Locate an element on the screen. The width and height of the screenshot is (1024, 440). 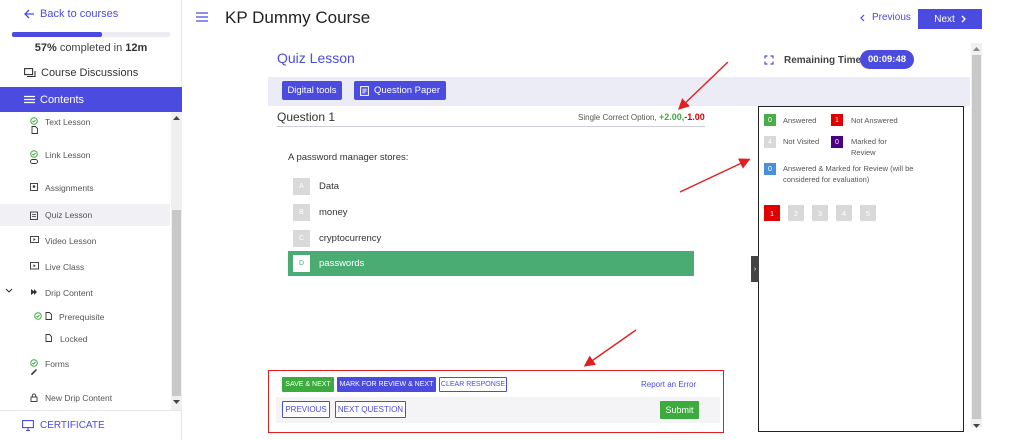
lesson-label: Live Class is located at coordinates (65, 267).